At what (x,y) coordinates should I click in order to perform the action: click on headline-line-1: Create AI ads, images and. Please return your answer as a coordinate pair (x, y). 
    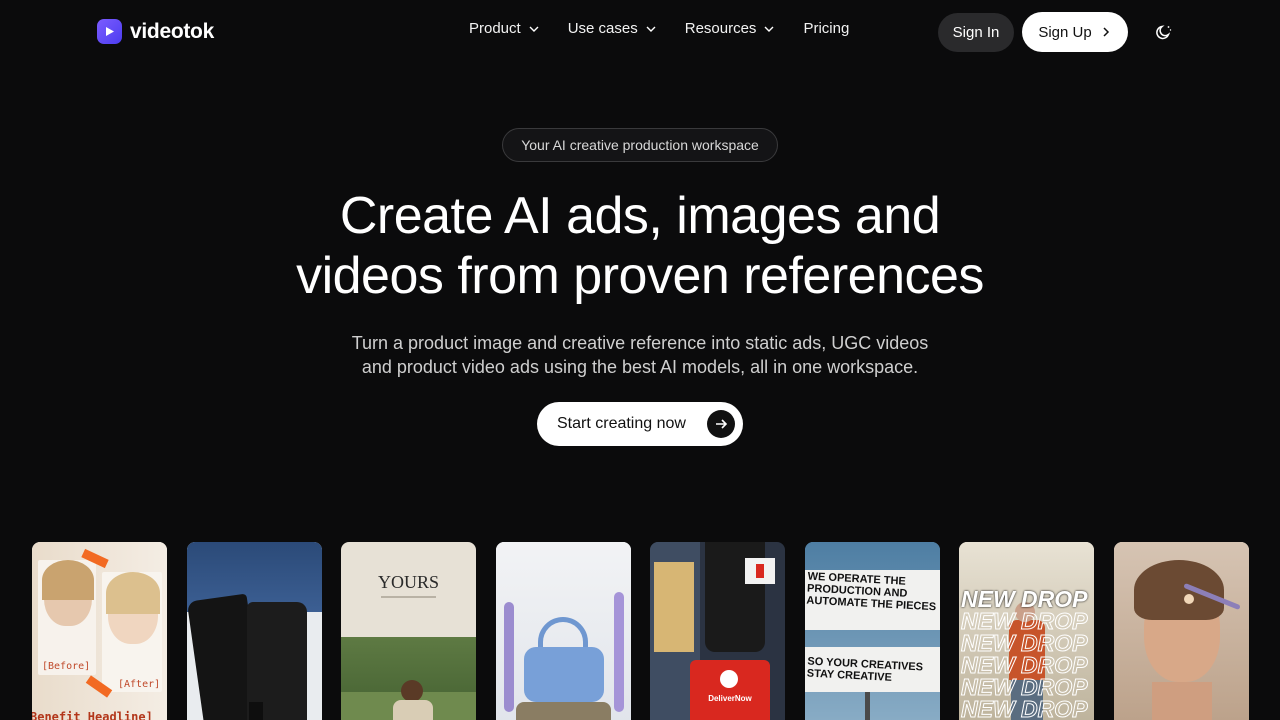
    Looking at the image, I should click on (640, 216).